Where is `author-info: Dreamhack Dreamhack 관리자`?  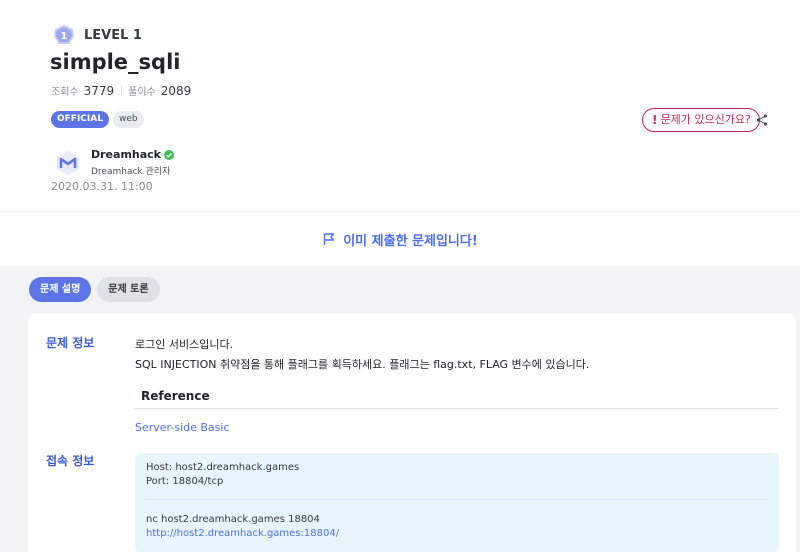 author-info: Dreamhack Dreamhack 관리자 is located at coordinates (114, 162).